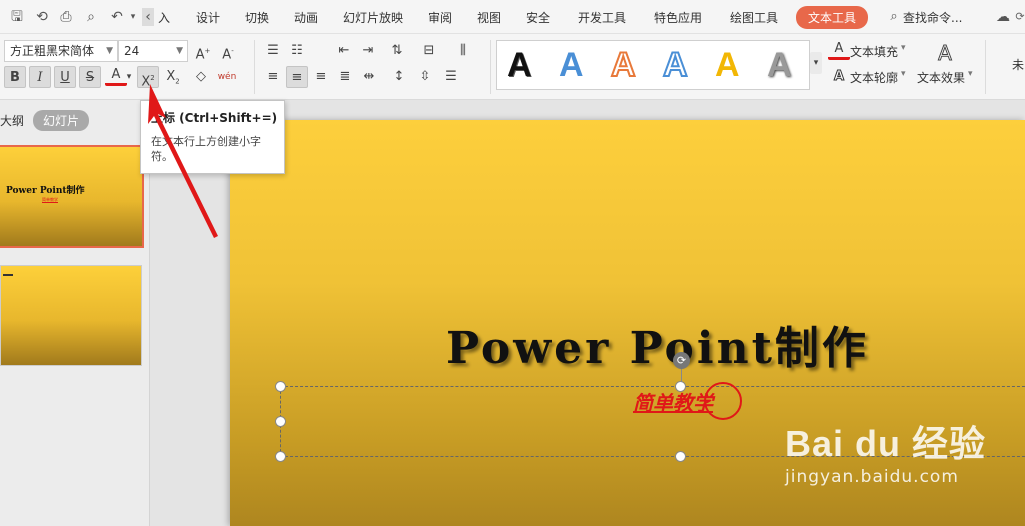 The image size is (1025, 526). I want to click on arrow-shape, so click(183, 161).